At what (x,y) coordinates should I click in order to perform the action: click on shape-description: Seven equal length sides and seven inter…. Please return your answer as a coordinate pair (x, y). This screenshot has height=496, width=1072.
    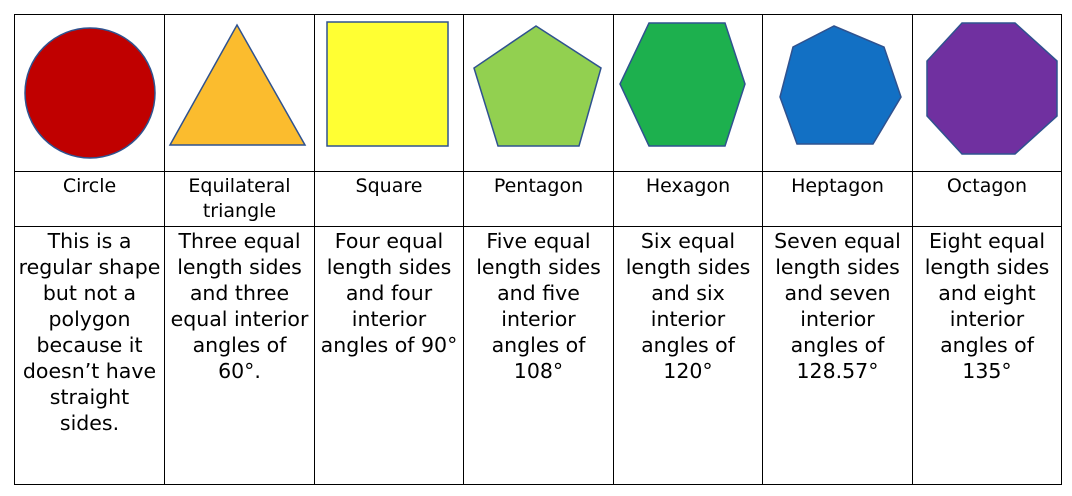
    Looking at the image, I should click on (837, 306).